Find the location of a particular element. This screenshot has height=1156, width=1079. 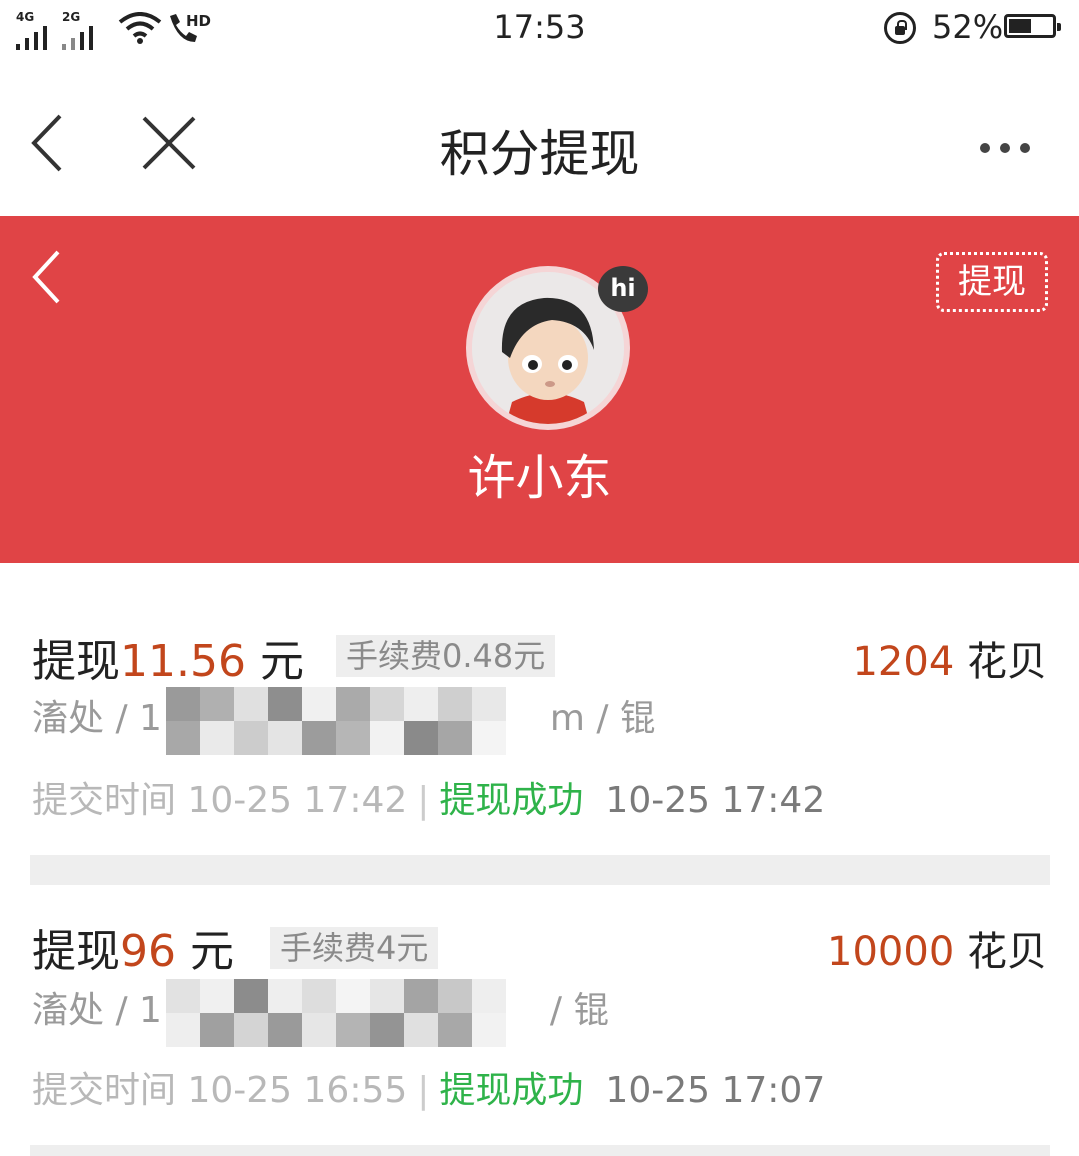

record-meta: 提交时间 10-25 16:55 | 提现成功 10-25 17:07 is located at coordinates (429, 1090).